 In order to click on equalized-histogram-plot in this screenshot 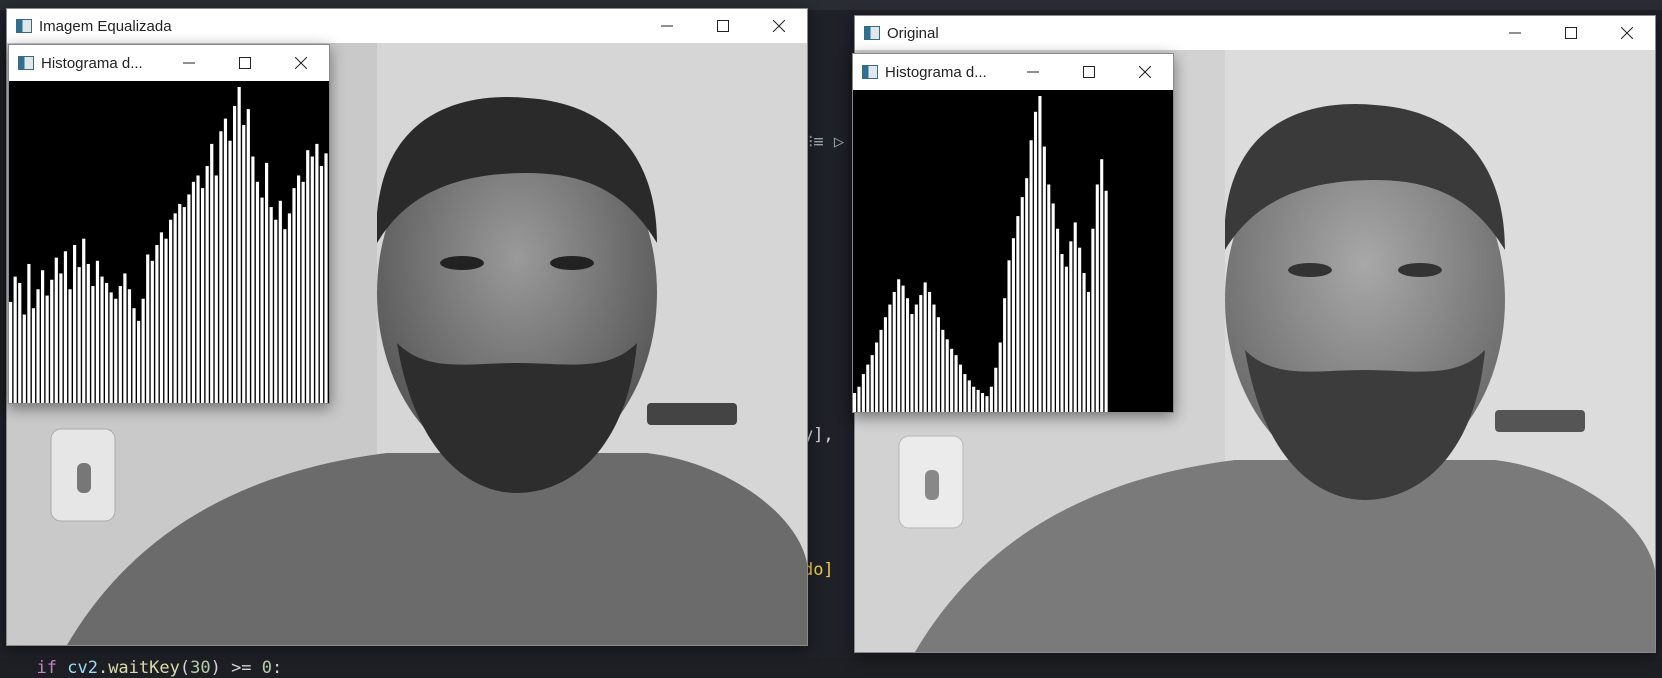, I will do `click(169, 242)`.